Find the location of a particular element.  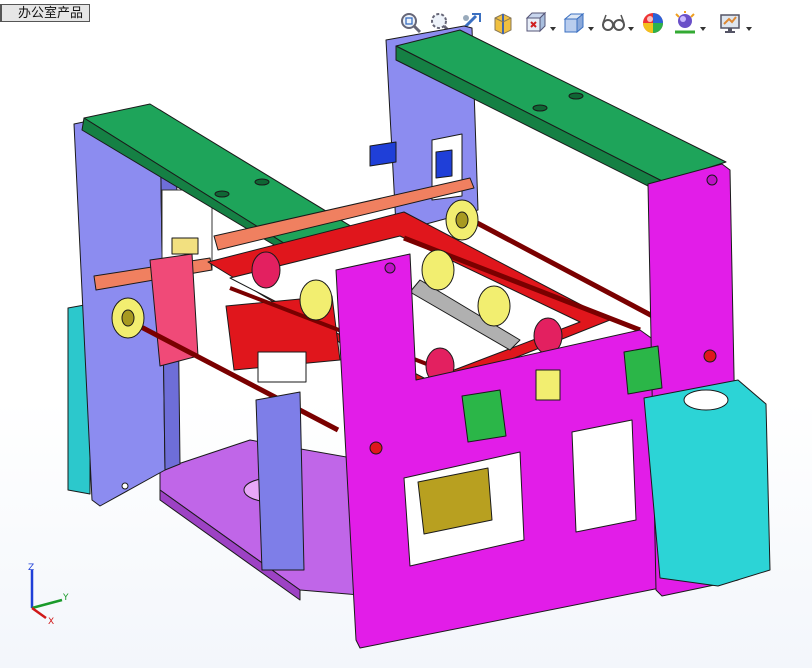

x-axis-icon is located at coordinates (39, 613).